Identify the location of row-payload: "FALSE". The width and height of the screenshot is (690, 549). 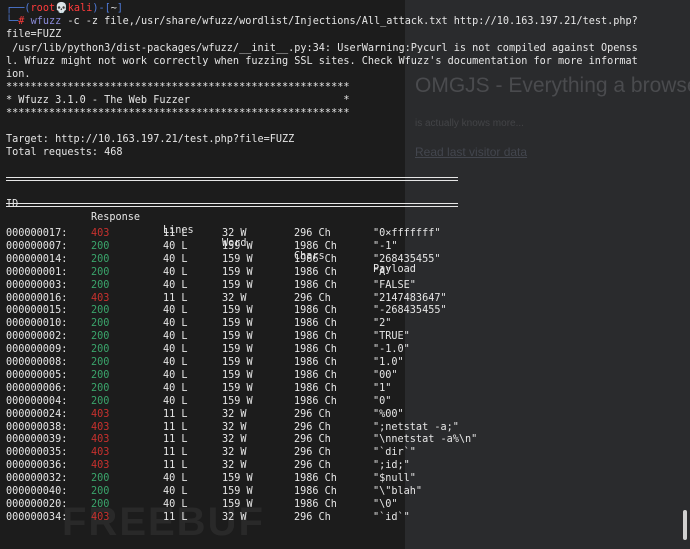
(394, 285).